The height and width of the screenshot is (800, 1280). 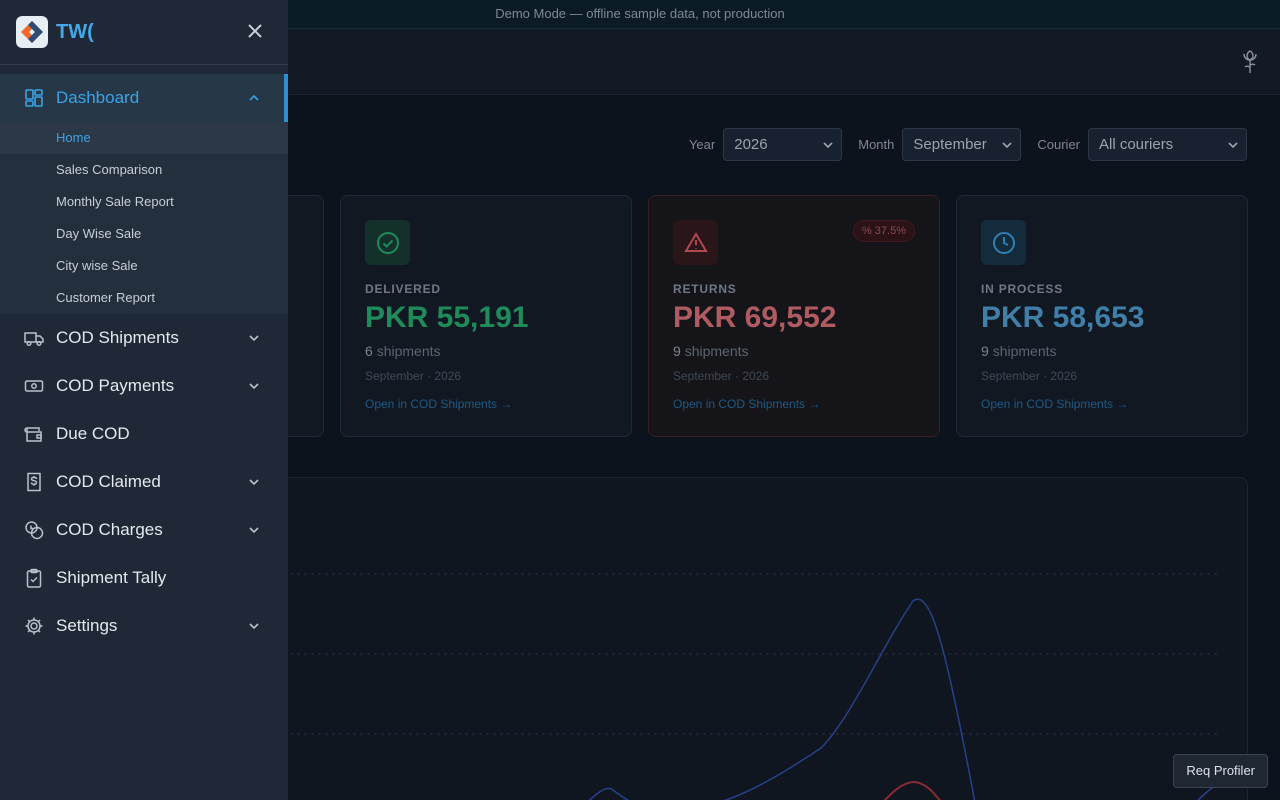 What do you see at coordinates (33, 434) in the screenshot?
I see `wallet-icon` at bounding box center [33, 434].